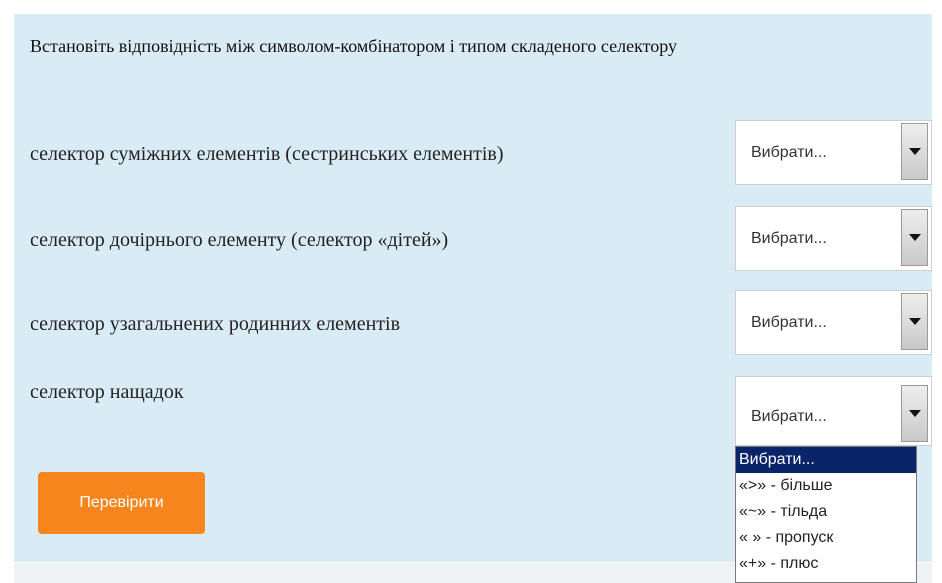  Describe the element at coordinates (121, 503) in the screenshot. I see `check-button: Перевірити` at that location.